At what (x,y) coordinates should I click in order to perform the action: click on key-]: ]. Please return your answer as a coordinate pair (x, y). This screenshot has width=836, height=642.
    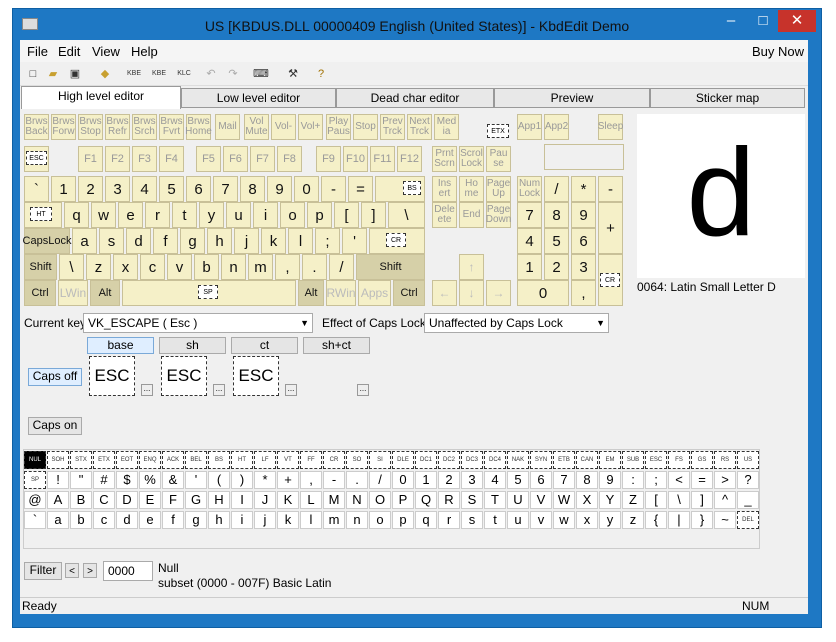
    Looking at the image, I should click on (373, 215).